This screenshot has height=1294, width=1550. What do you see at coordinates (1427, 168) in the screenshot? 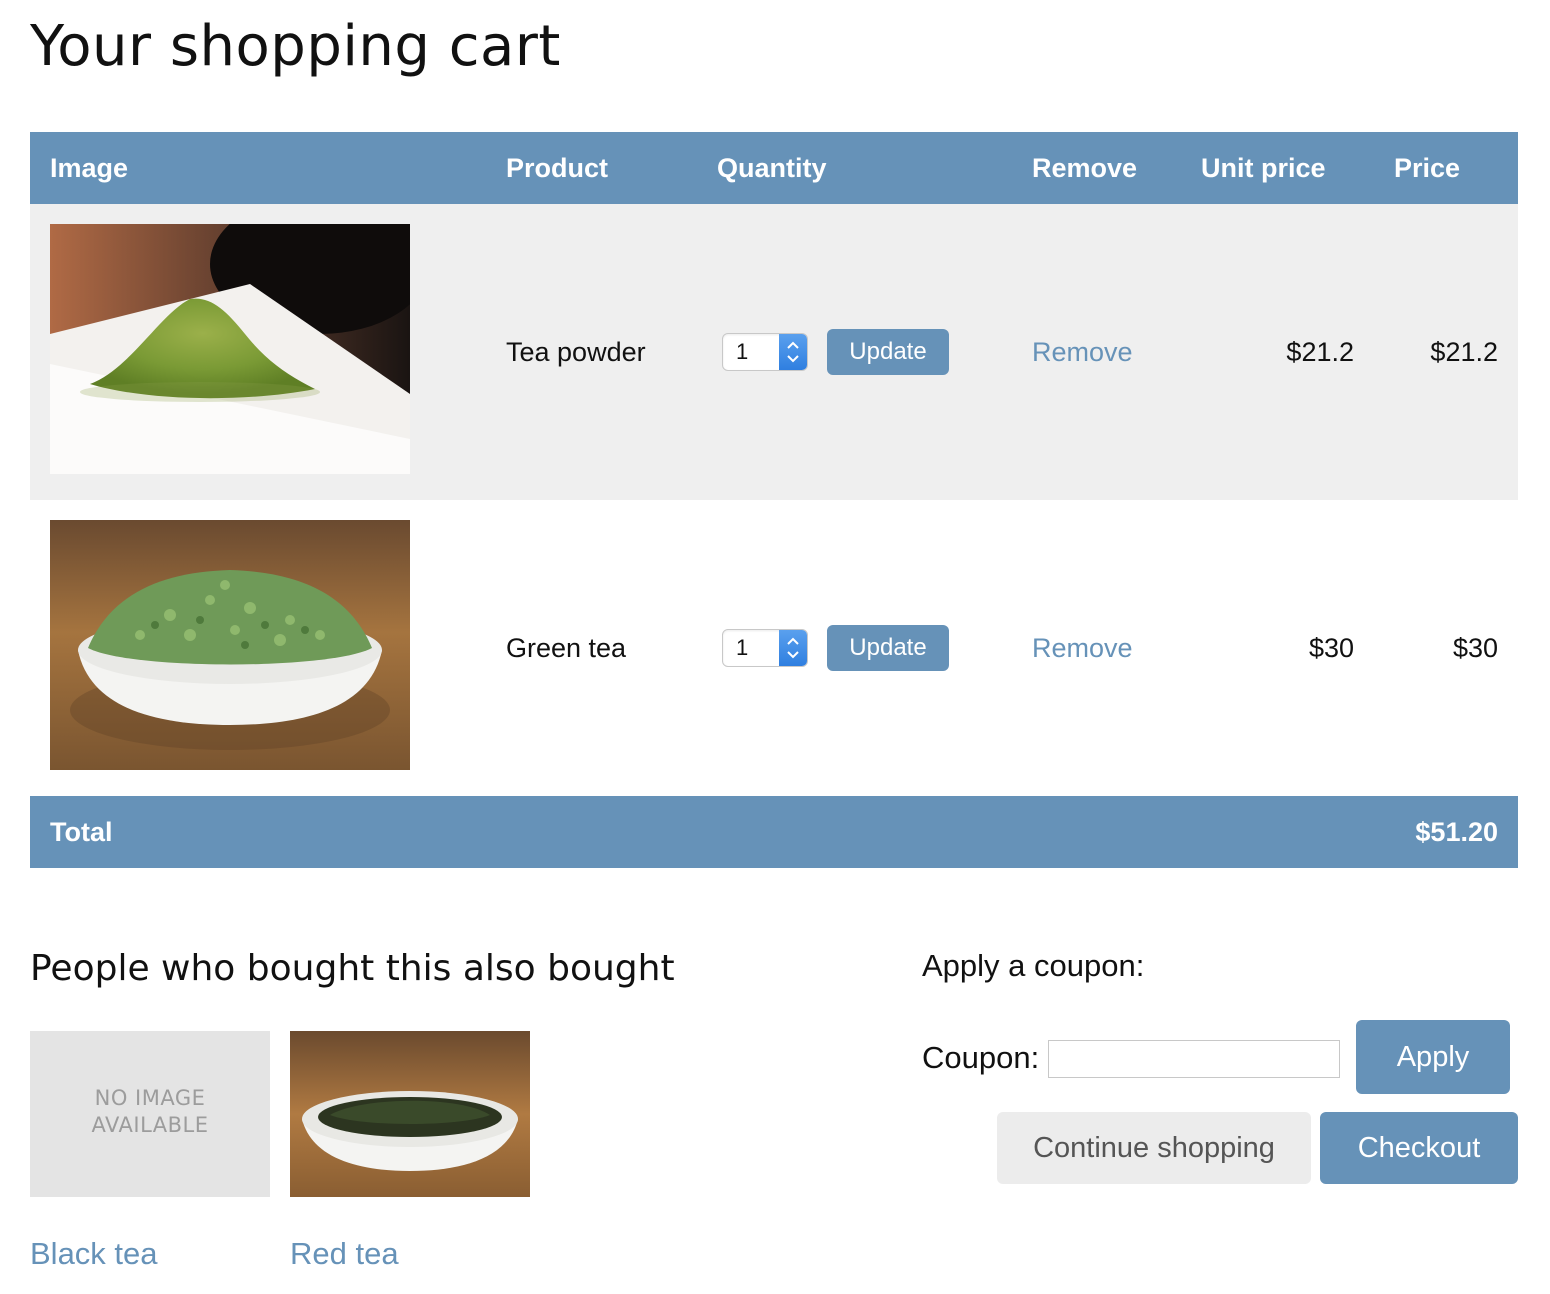
I see `column-header-price: Price` at bounding box center [1427, 168].